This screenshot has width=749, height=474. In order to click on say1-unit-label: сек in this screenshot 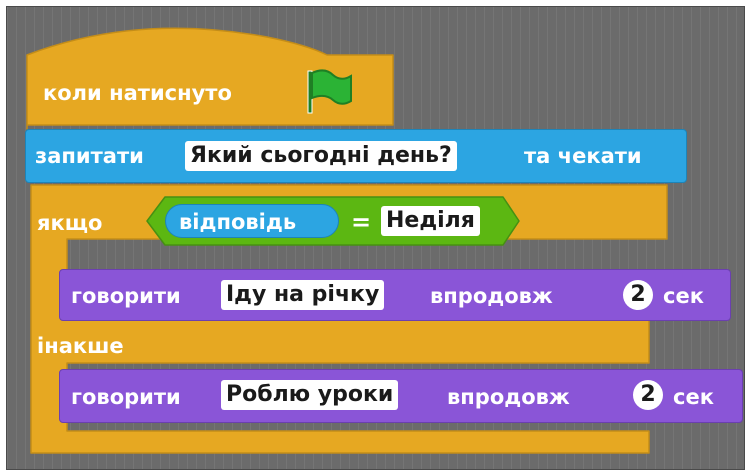, I will do `click(683, 296)`.